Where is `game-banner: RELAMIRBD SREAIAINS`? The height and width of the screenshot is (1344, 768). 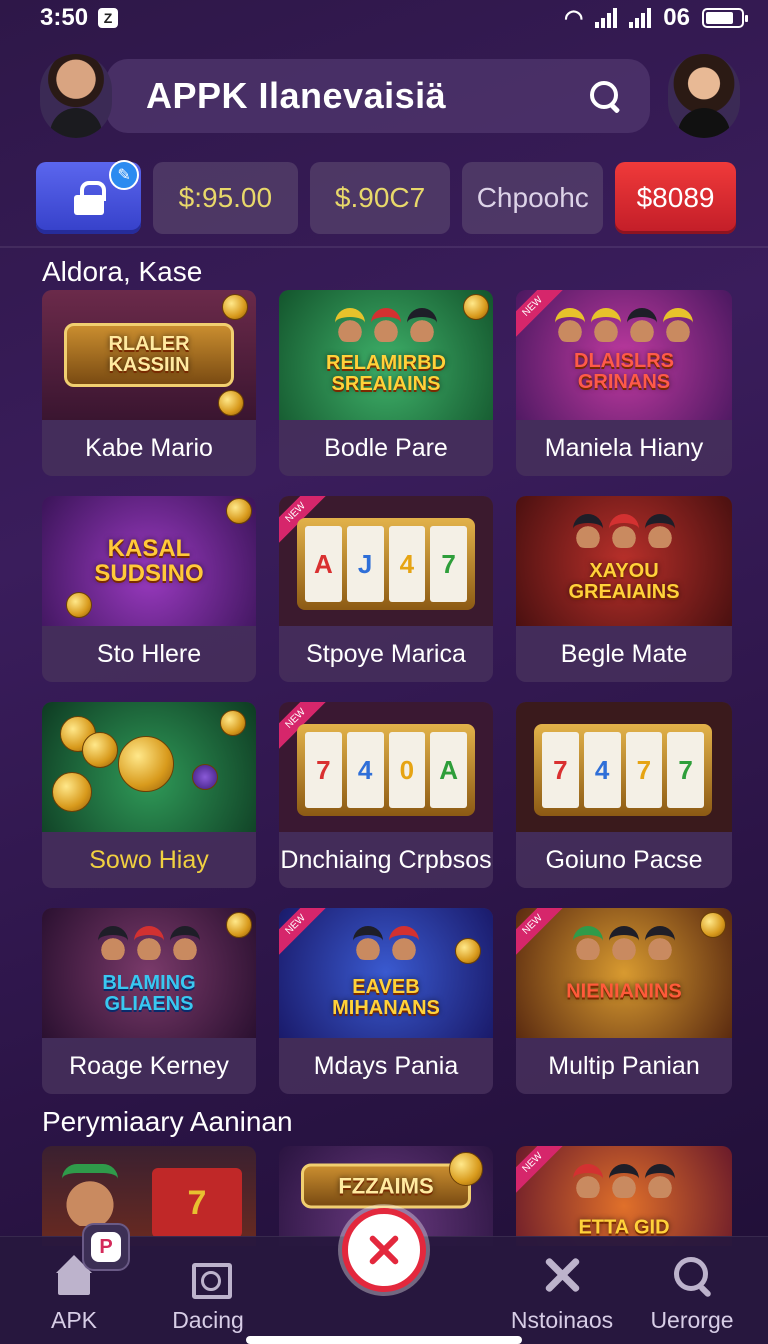
game-banner: RELAMIRBD SREAIAINS is located at coordinates (386, 373).